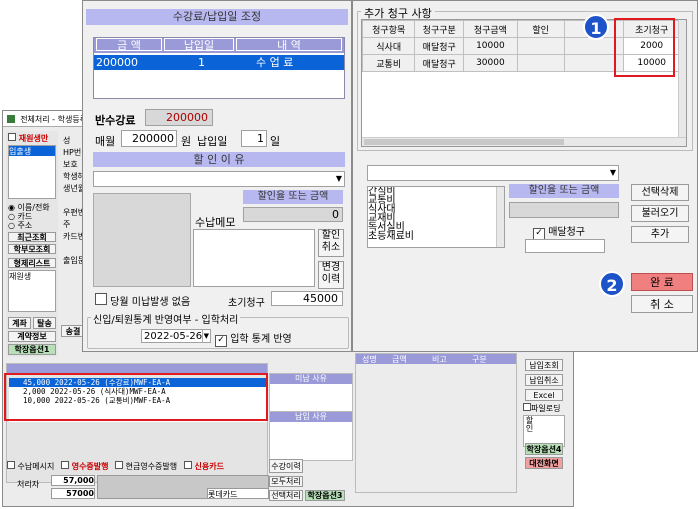  What do you see at coordinates (238, 493) in the screenshot?
I see `card-company-select: 롯데카드` at bounding box center [238, 493].